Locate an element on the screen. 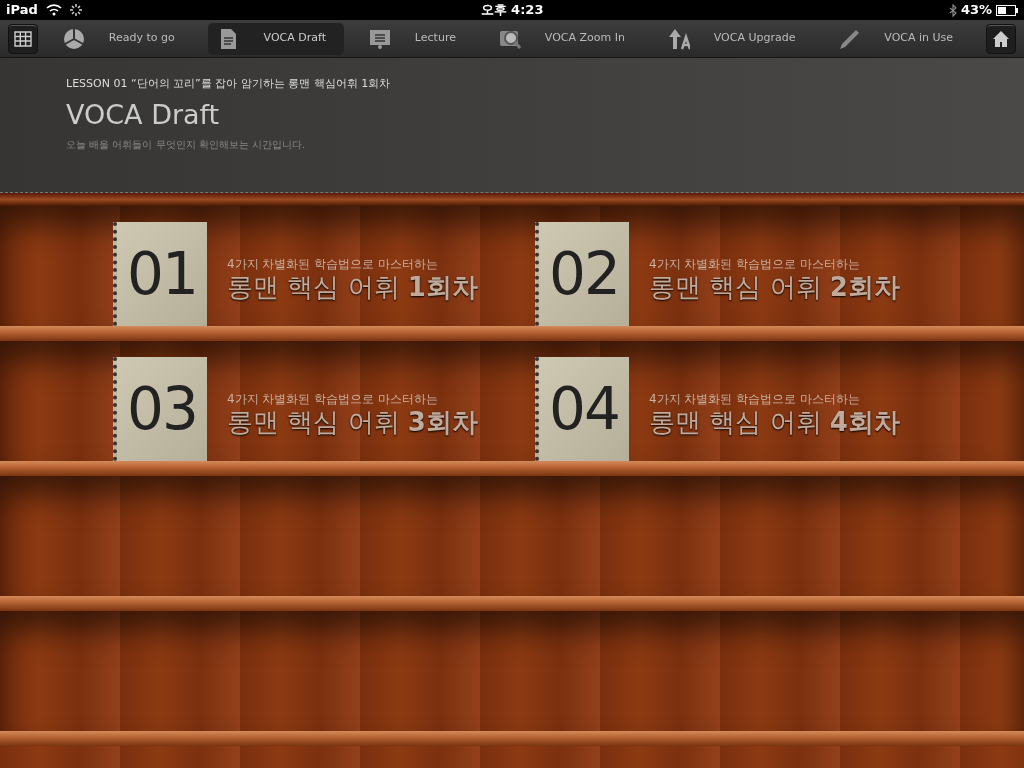  battery-icon is located at coordinates (1007, 10).